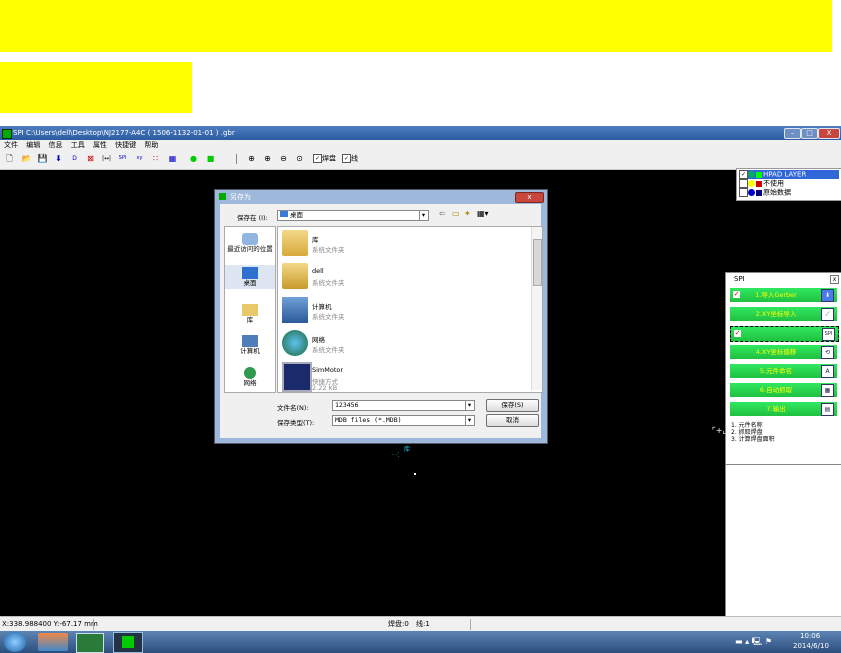 Image resolution: width=841 pixels, height=653 pixels. I want to click on tray-icons: ▬ ▴ 🖳 ⚑, so click(753, 643).